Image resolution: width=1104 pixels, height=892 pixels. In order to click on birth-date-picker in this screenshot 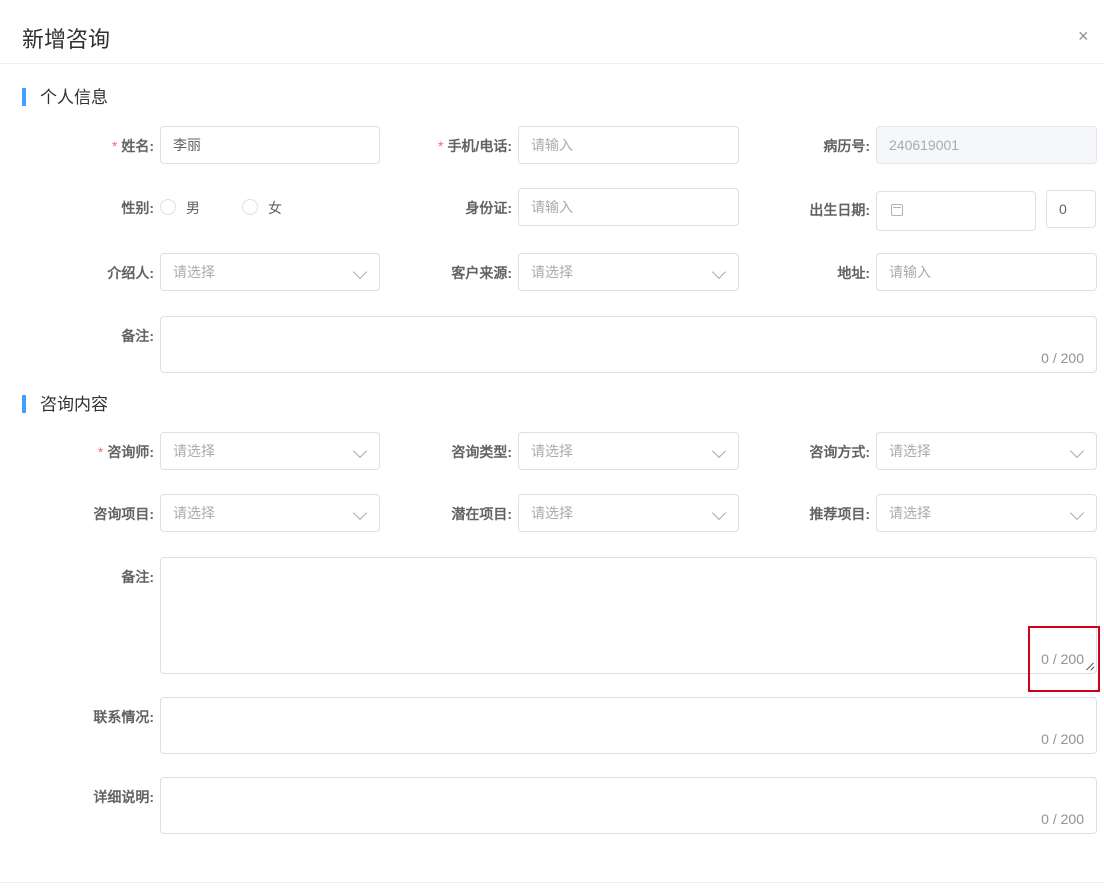, I will do `click(956, 211)`.